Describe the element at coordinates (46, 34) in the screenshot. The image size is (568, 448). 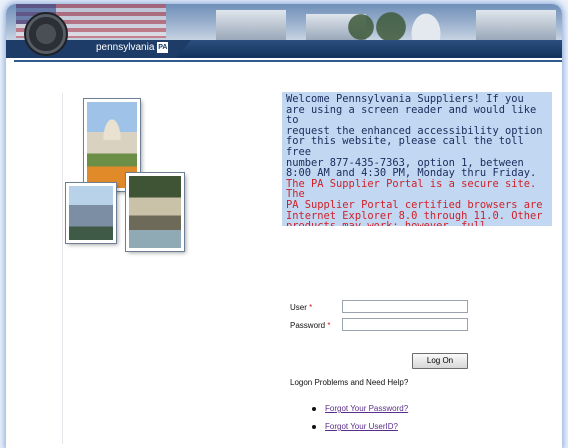
I see `state-seal-icon` at that location.